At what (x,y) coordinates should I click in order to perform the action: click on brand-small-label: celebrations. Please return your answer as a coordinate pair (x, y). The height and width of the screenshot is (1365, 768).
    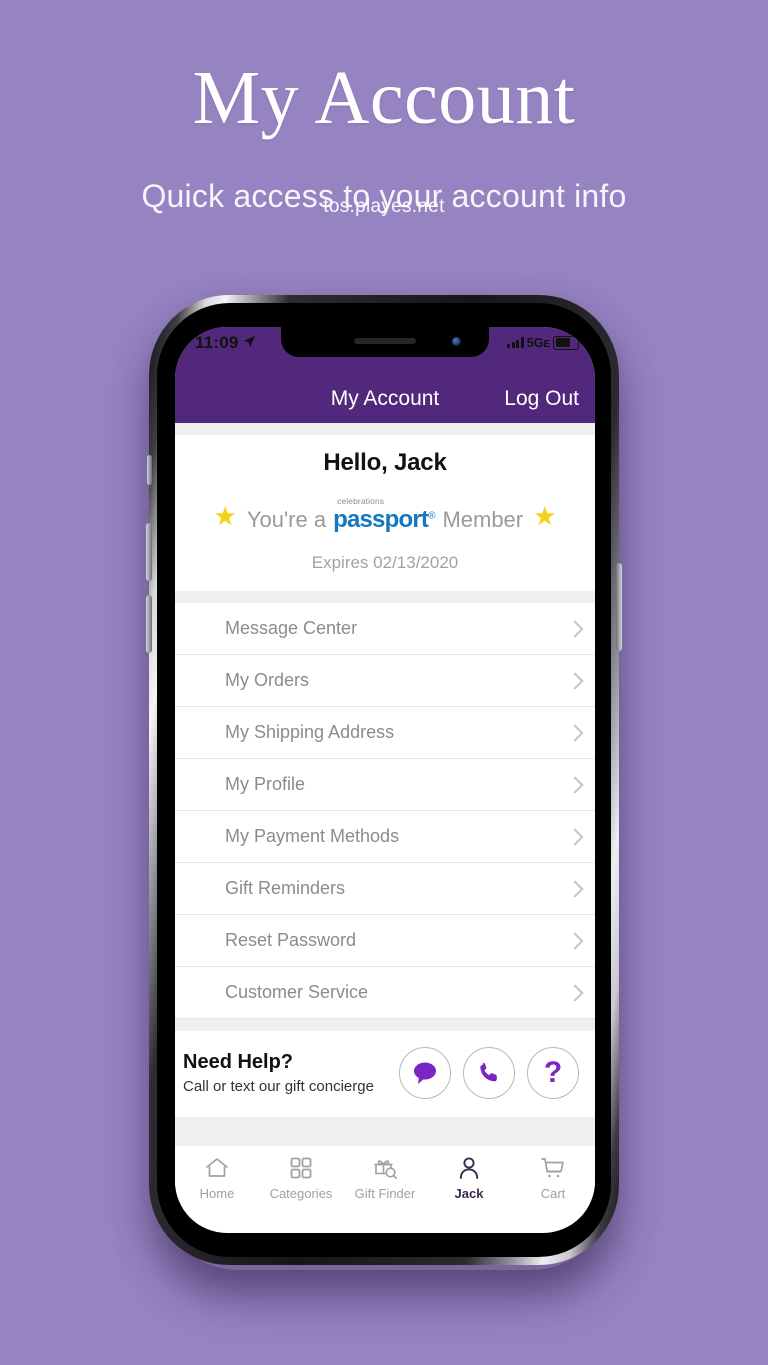
    Looking at the image, I should click on (361, 501).